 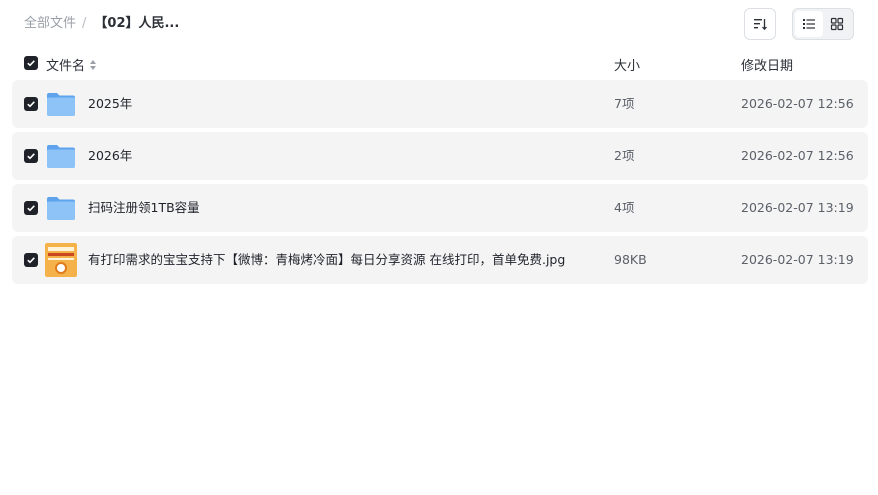 I want to click on file-name: 2026年, so click(x=110, y=156).